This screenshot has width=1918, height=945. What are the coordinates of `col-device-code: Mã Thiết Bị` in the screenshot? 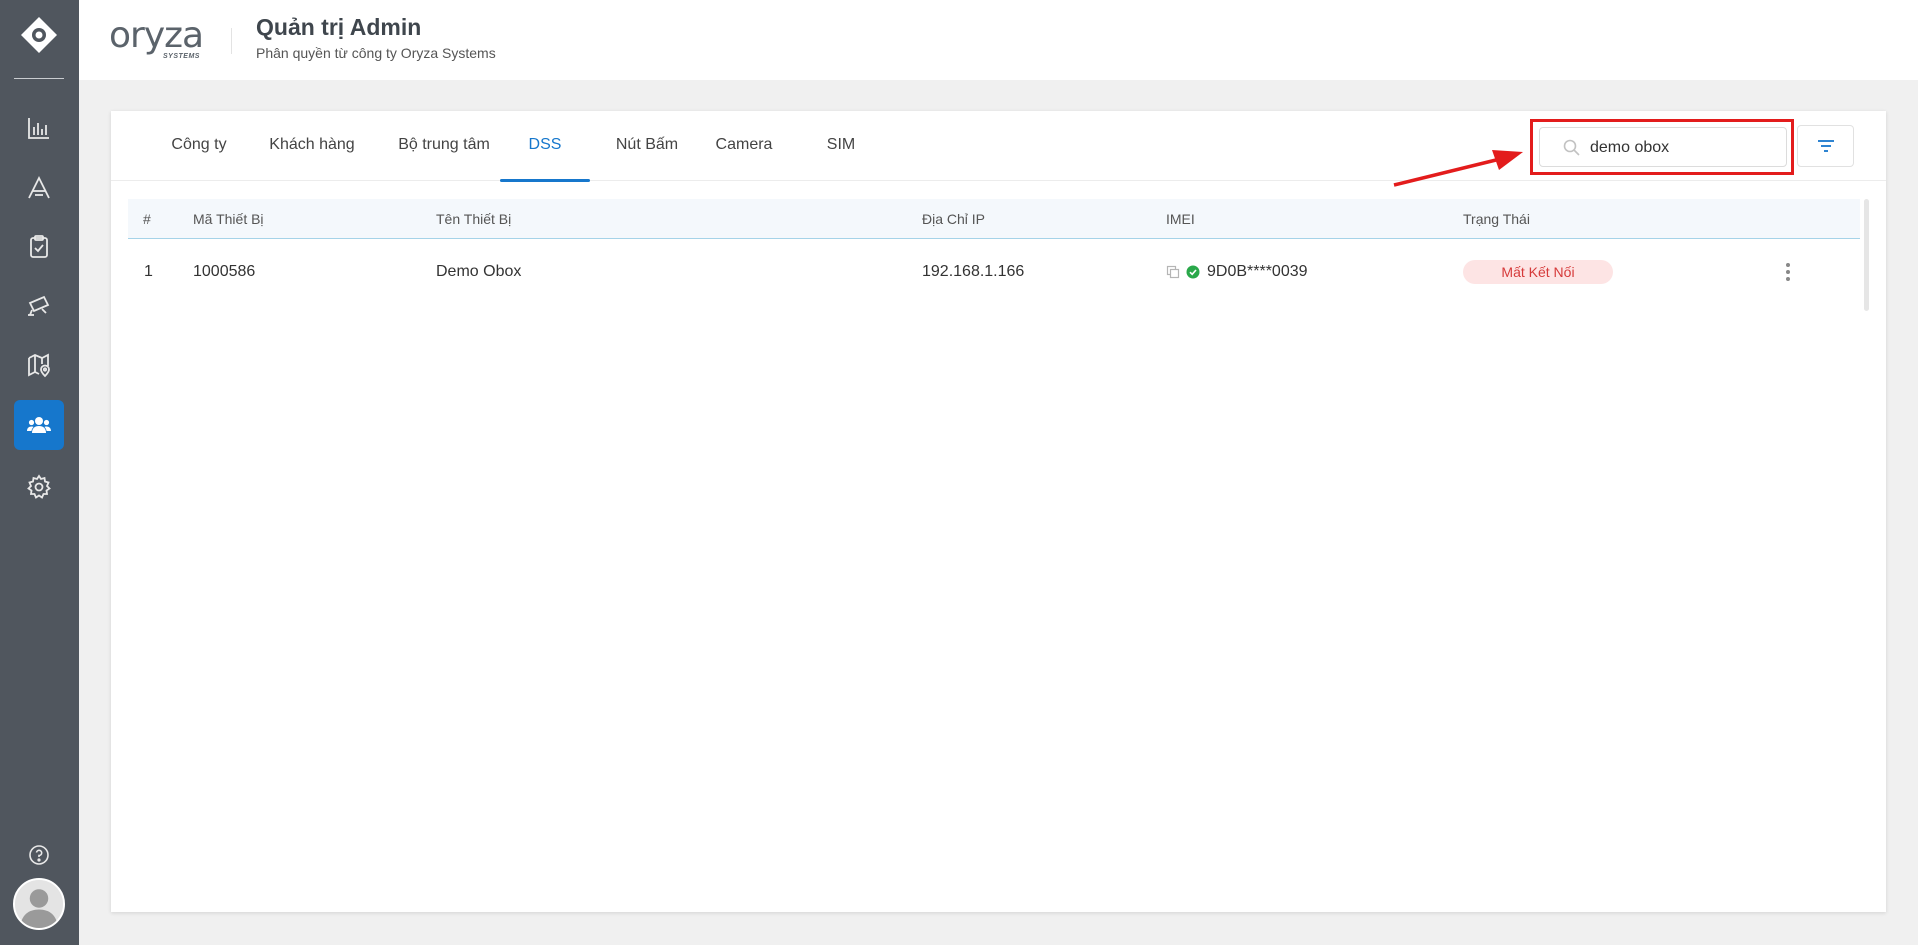 It's located at (228, 219).